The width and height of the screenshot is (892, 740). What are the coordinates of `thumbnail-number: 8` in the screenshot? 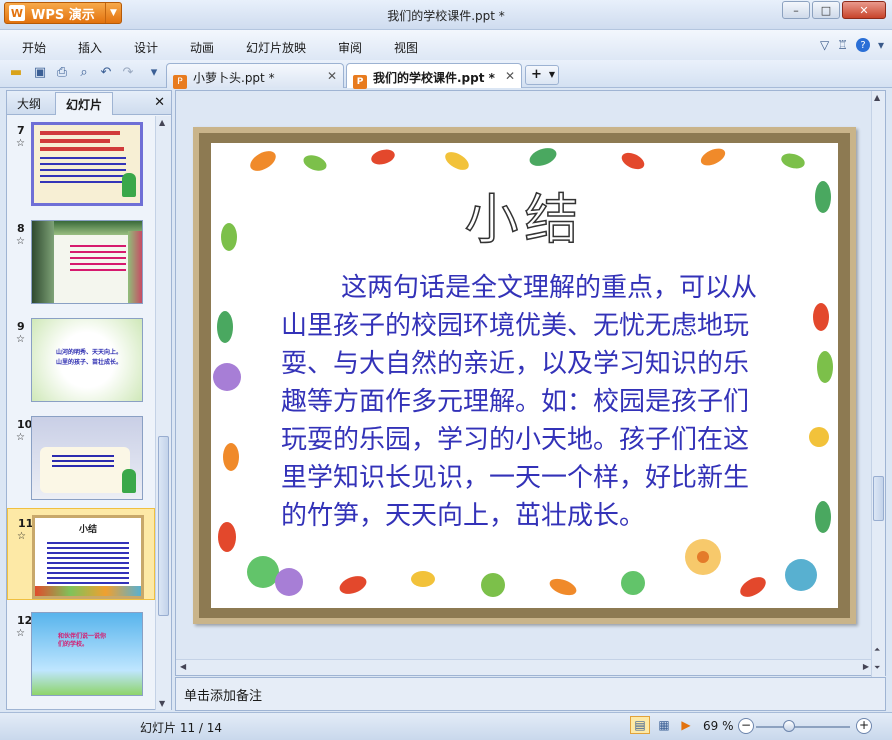 It's located at (21, 228).